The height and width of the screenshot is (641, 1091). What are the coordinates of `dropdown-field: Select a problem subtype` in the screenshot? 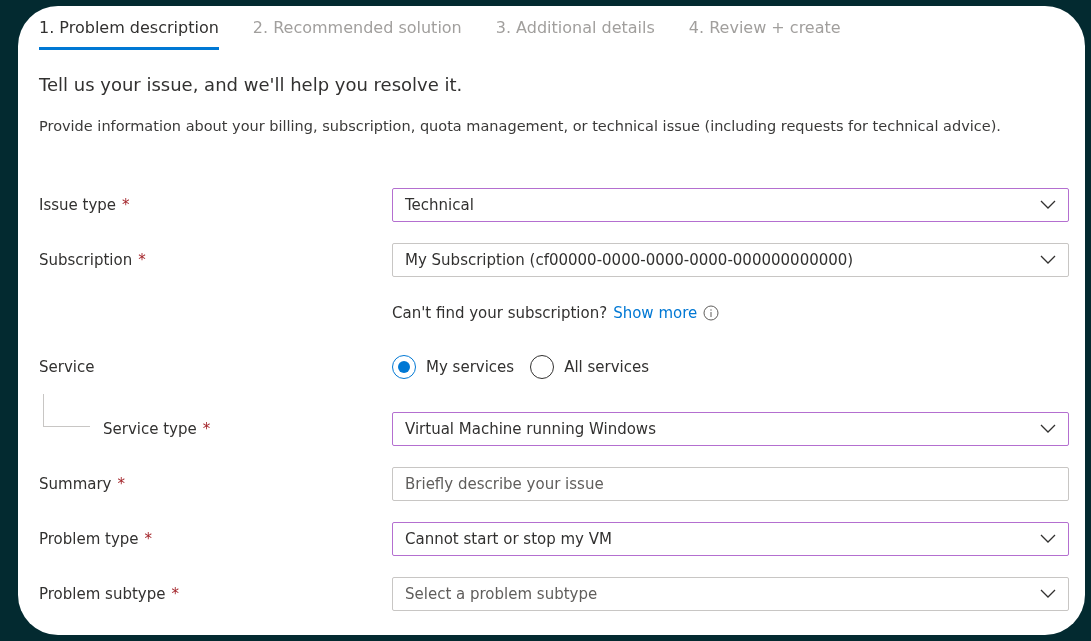 It's located at (730, 593).